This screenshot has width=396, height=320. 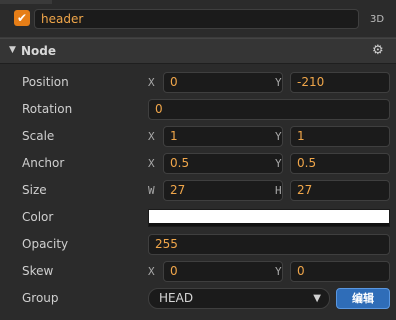 I want to click on scale-row: Scale X 1 Y 1, so click(x=198, y=136).